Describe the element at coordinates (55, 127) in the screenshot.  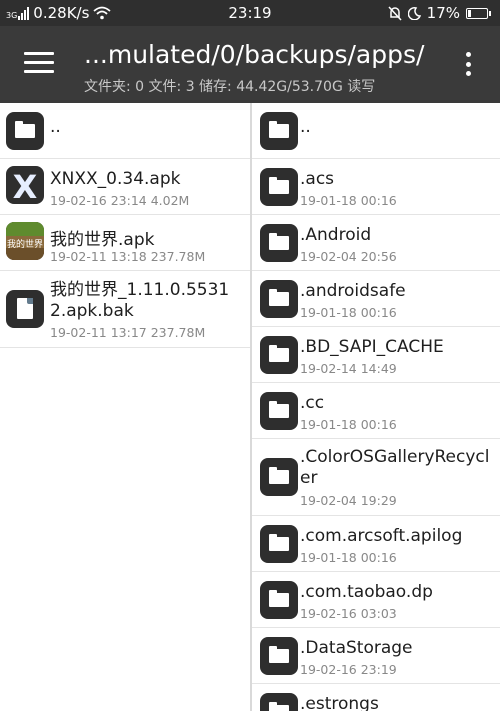
I see `file-name: ..` at that location.